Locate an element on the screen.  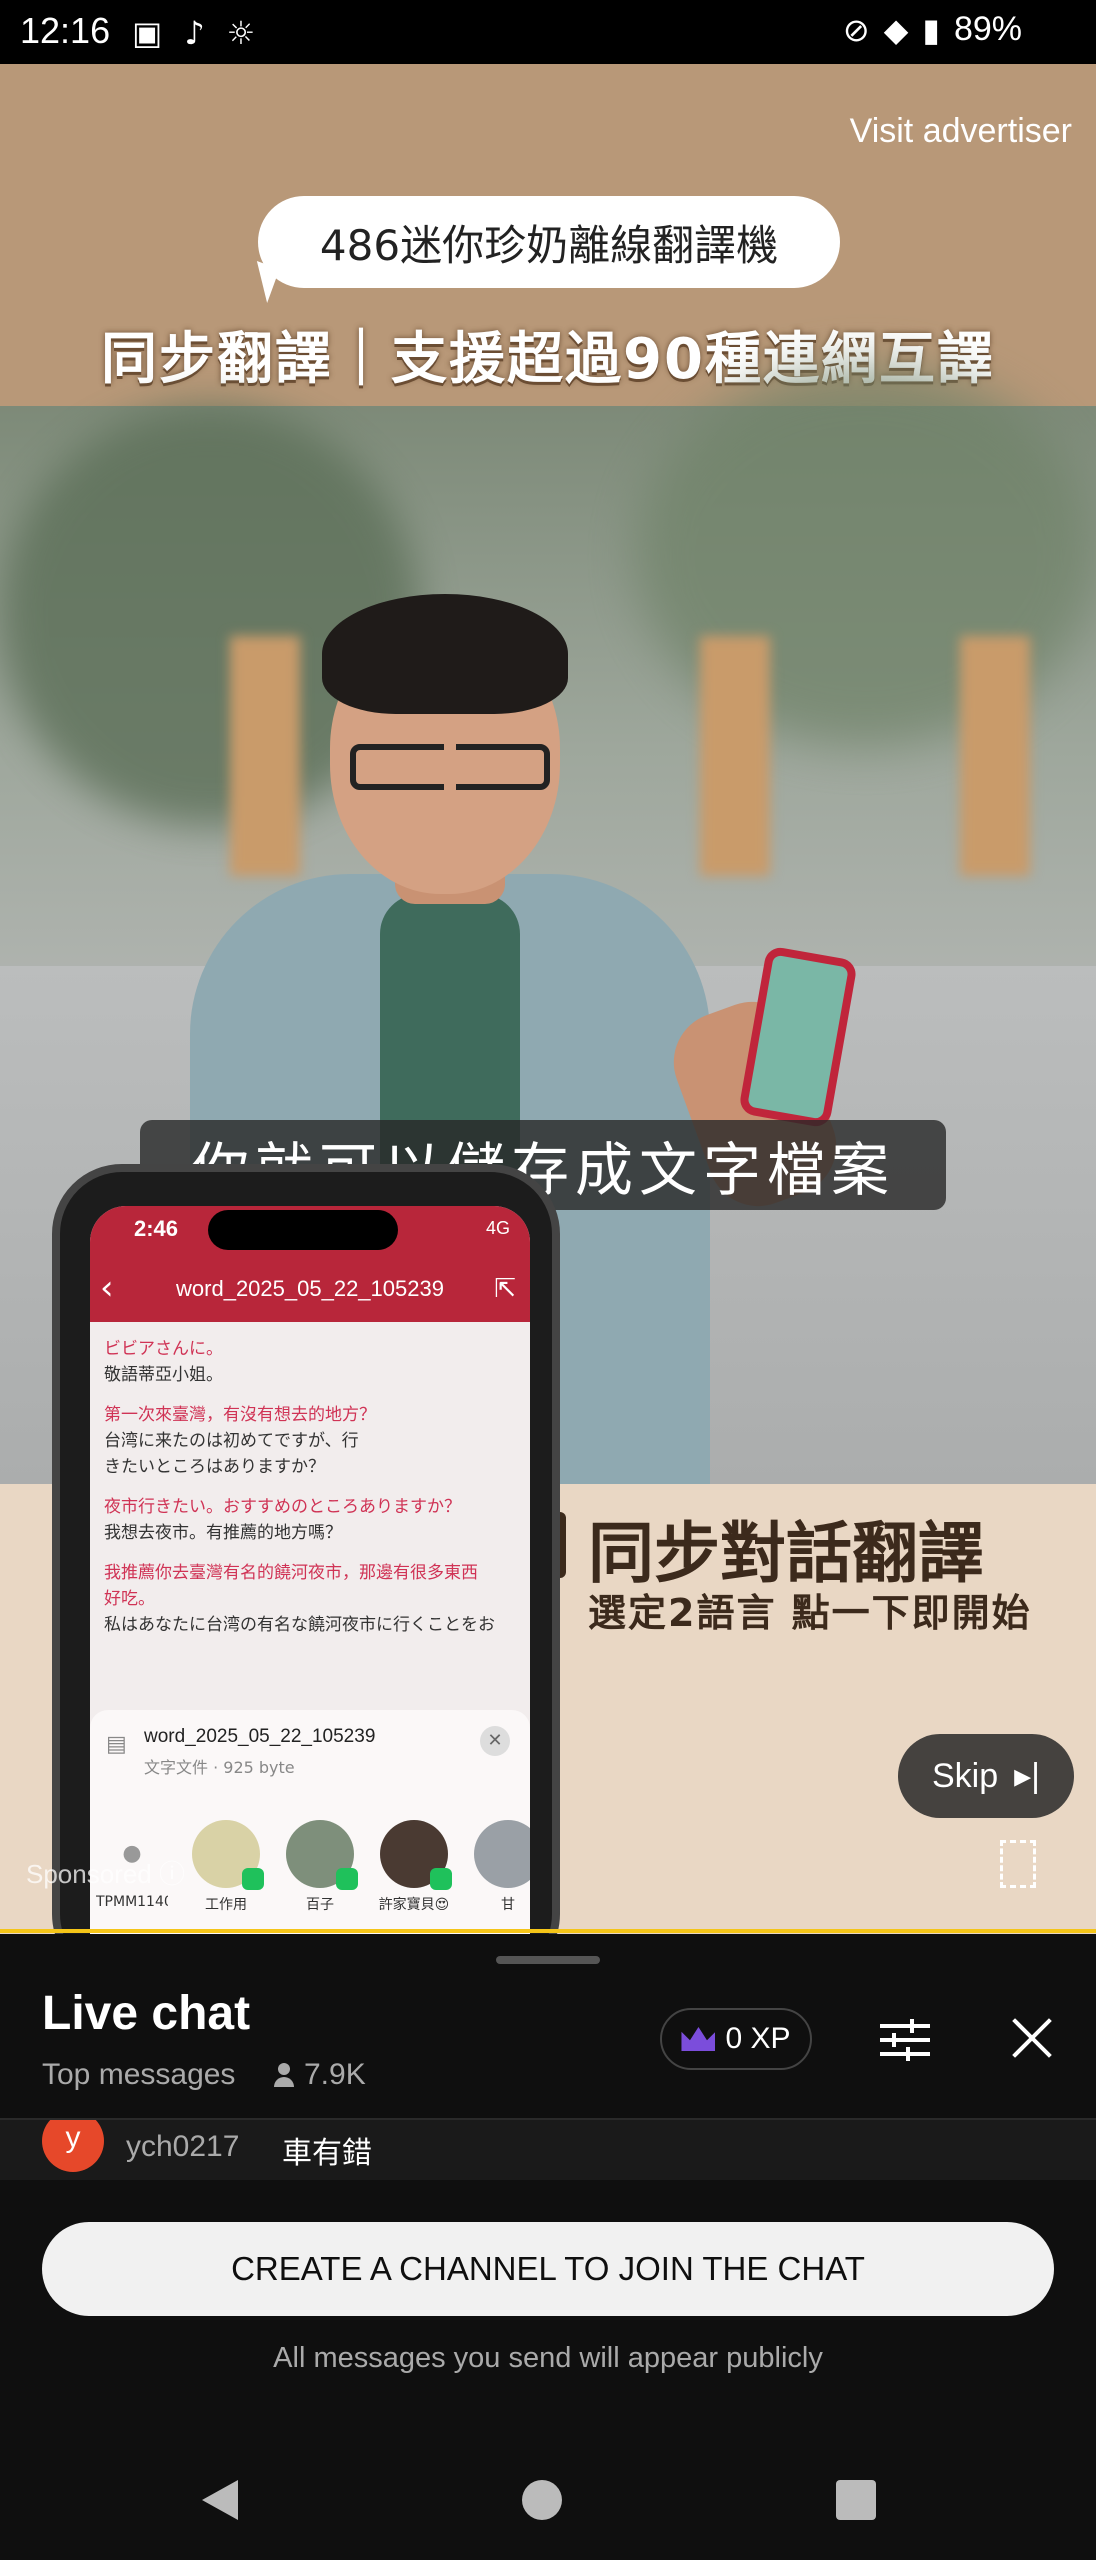
skip-ad-button: Skip ▸| is located at coordinates (986, 1776).